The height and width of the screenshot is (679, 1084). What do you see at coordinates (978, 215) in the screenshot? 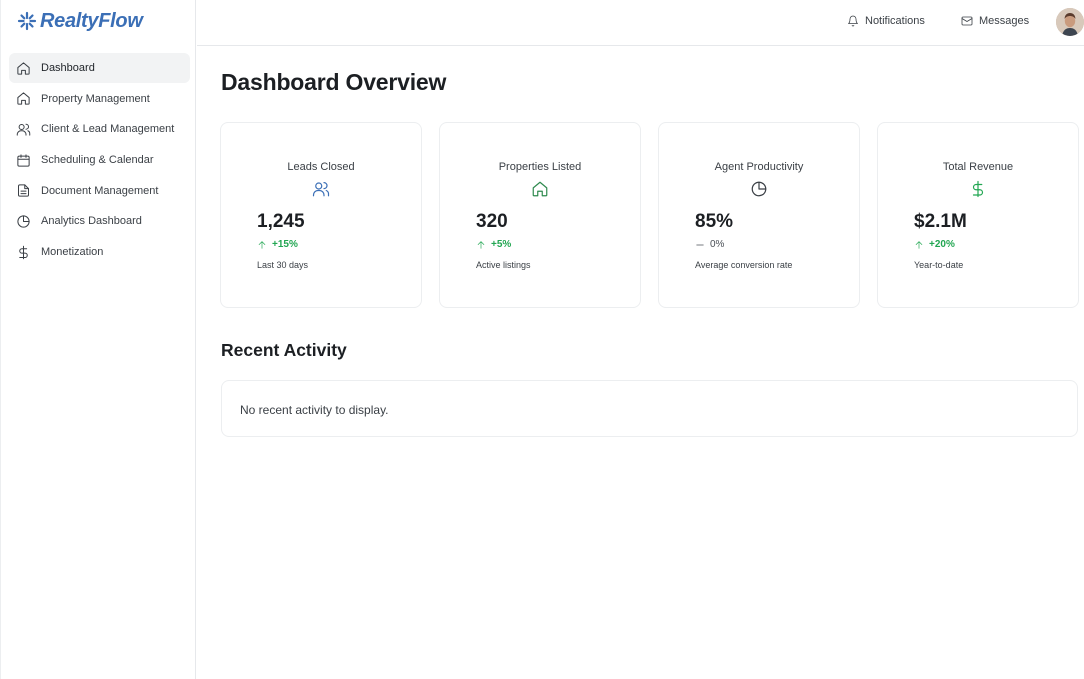
I see `stat-card-total-revenue: Total Revenue $2.1M +20% Year-to-date` at bounding box center [978, 215].